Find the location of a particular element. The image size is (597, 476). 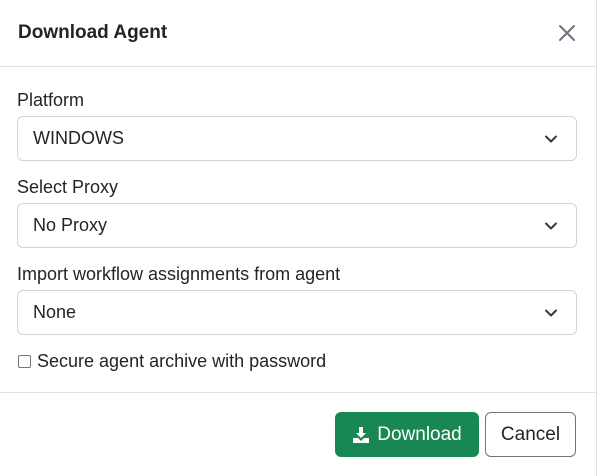

platform-label: Platform is located at coordinates (51, 100).